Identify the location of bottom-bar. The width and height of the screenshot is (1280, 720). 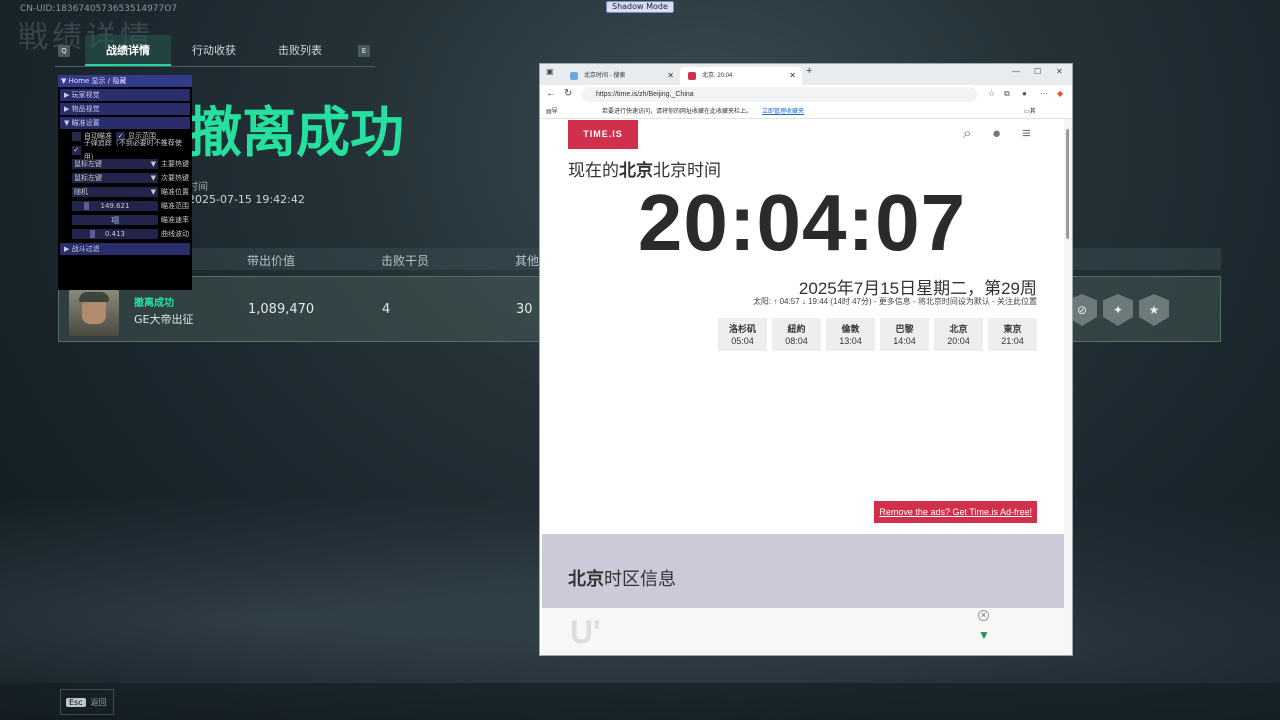
(640, 701).